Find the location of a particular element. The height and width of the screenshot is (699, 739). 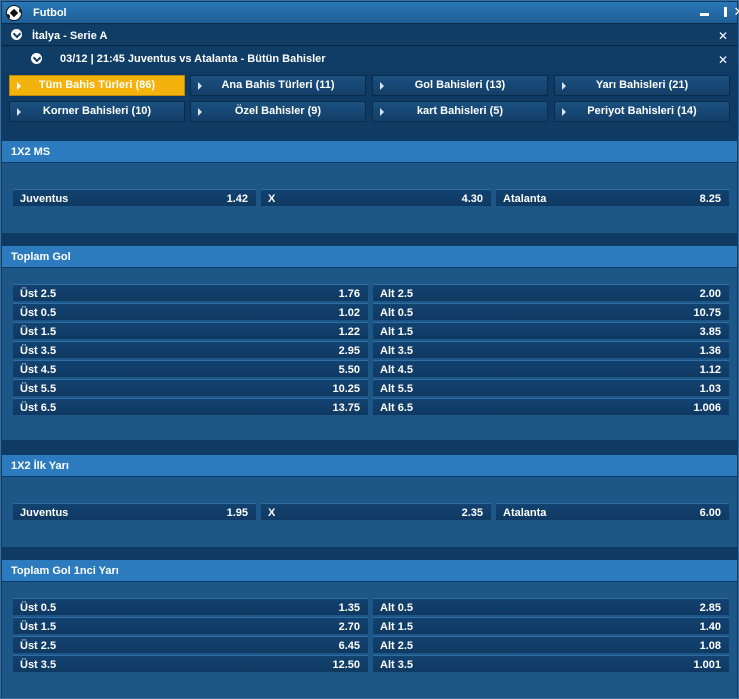

under-odds-cell: Alt 2.5 1.08 is located at coordinates (551, 644).